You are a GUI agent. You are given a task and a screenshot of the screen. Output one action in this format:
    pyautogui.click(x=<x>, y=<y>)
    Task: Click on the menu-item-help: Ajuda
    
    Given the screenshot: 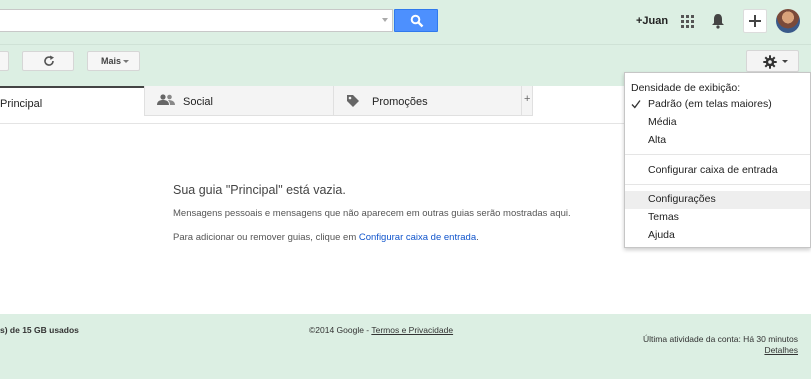 What is the action you would take?
    pyautogui.click(x=717, y=236)
    